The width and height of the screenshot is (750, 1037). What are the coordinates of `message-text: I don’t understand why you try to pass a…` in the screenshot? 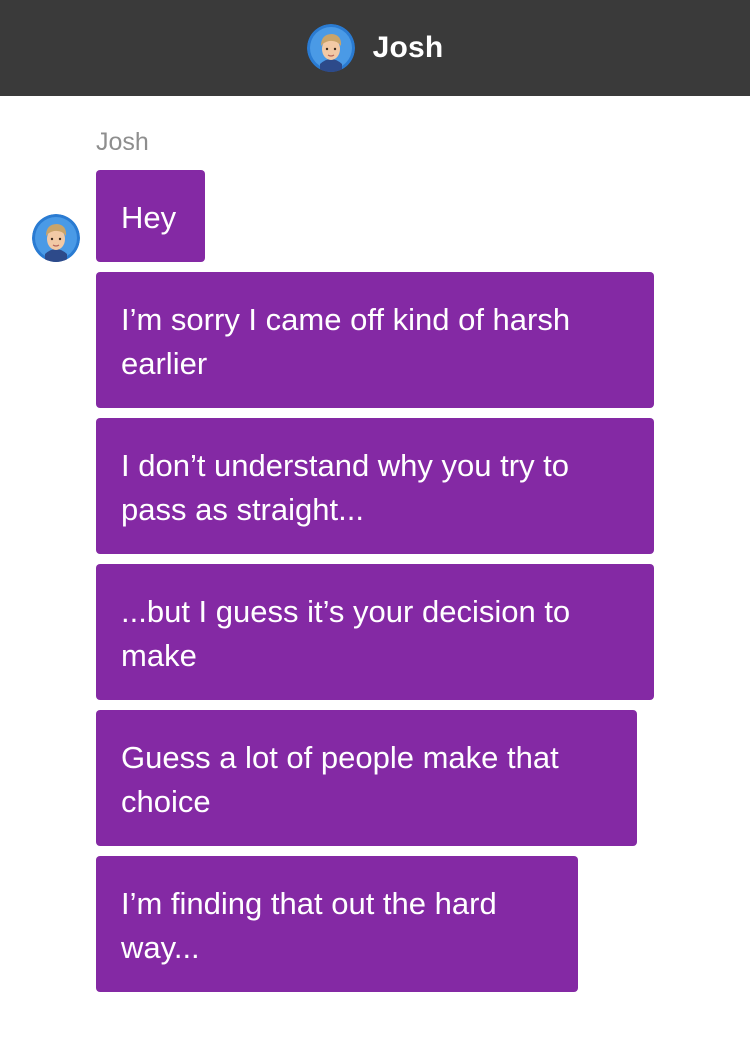 It's located at (345, 487).